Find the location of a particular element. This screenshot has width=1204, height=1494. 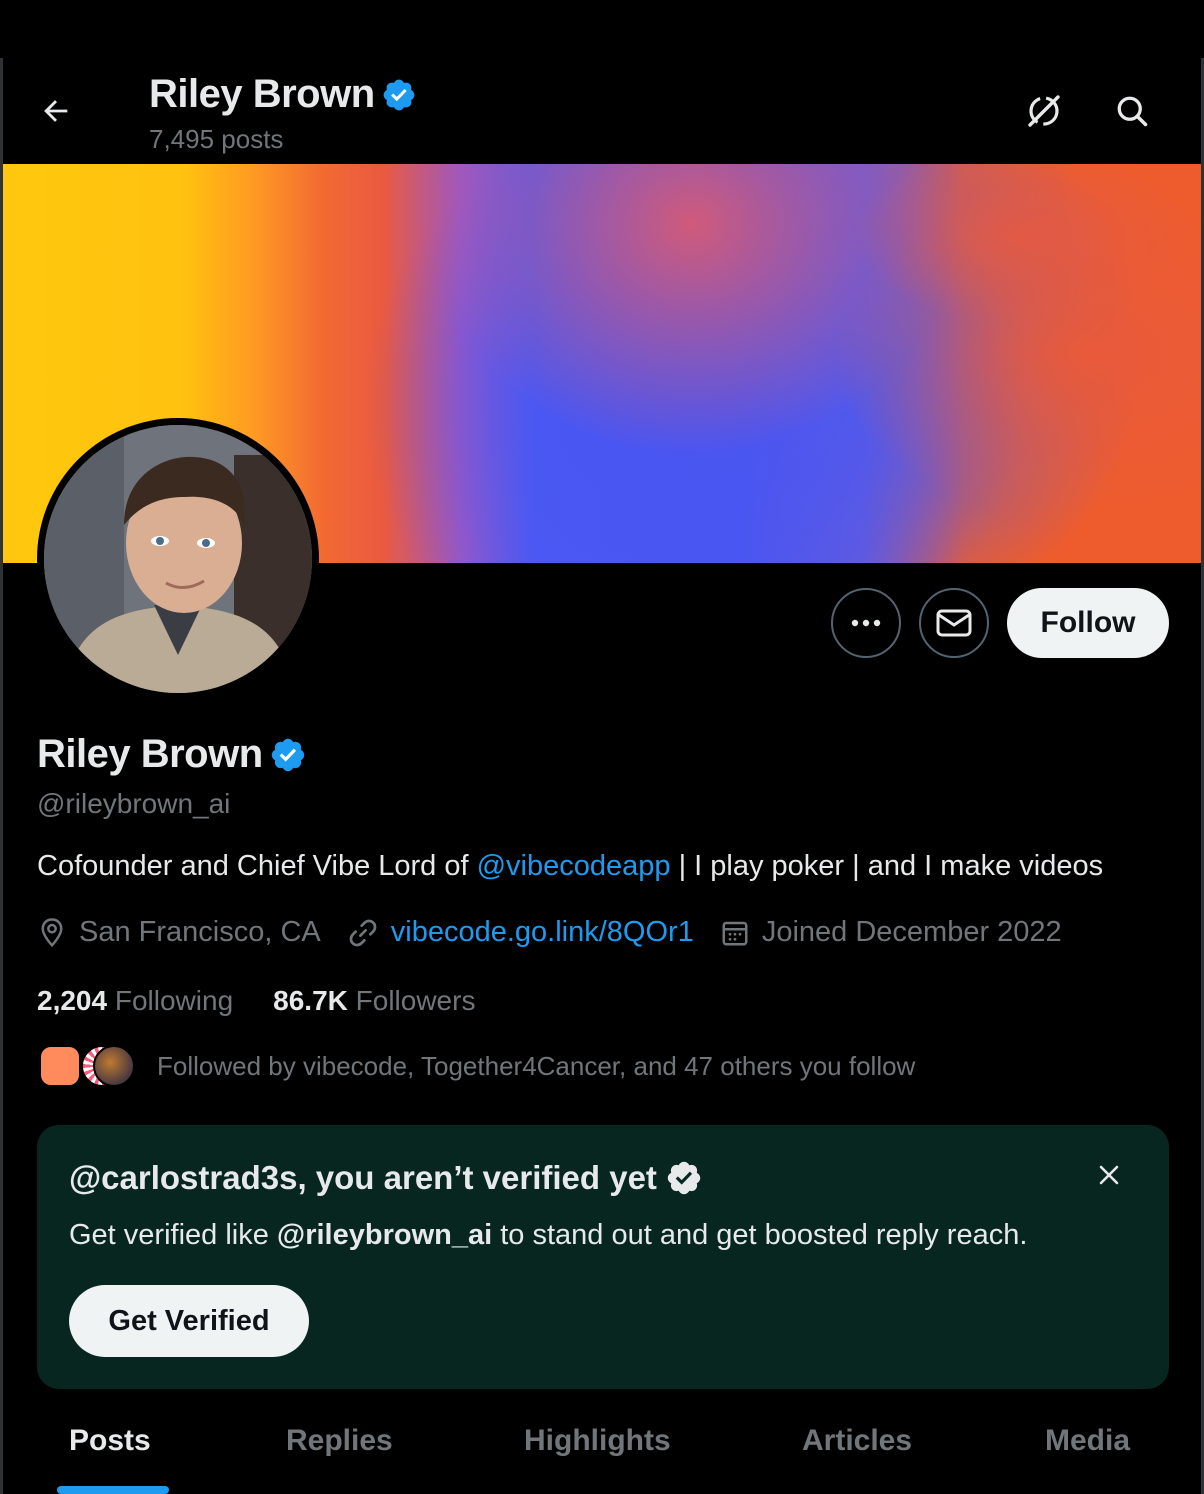

bio-text-suffix: | I play poker | and I make videos is located at coordinates (887, 866).